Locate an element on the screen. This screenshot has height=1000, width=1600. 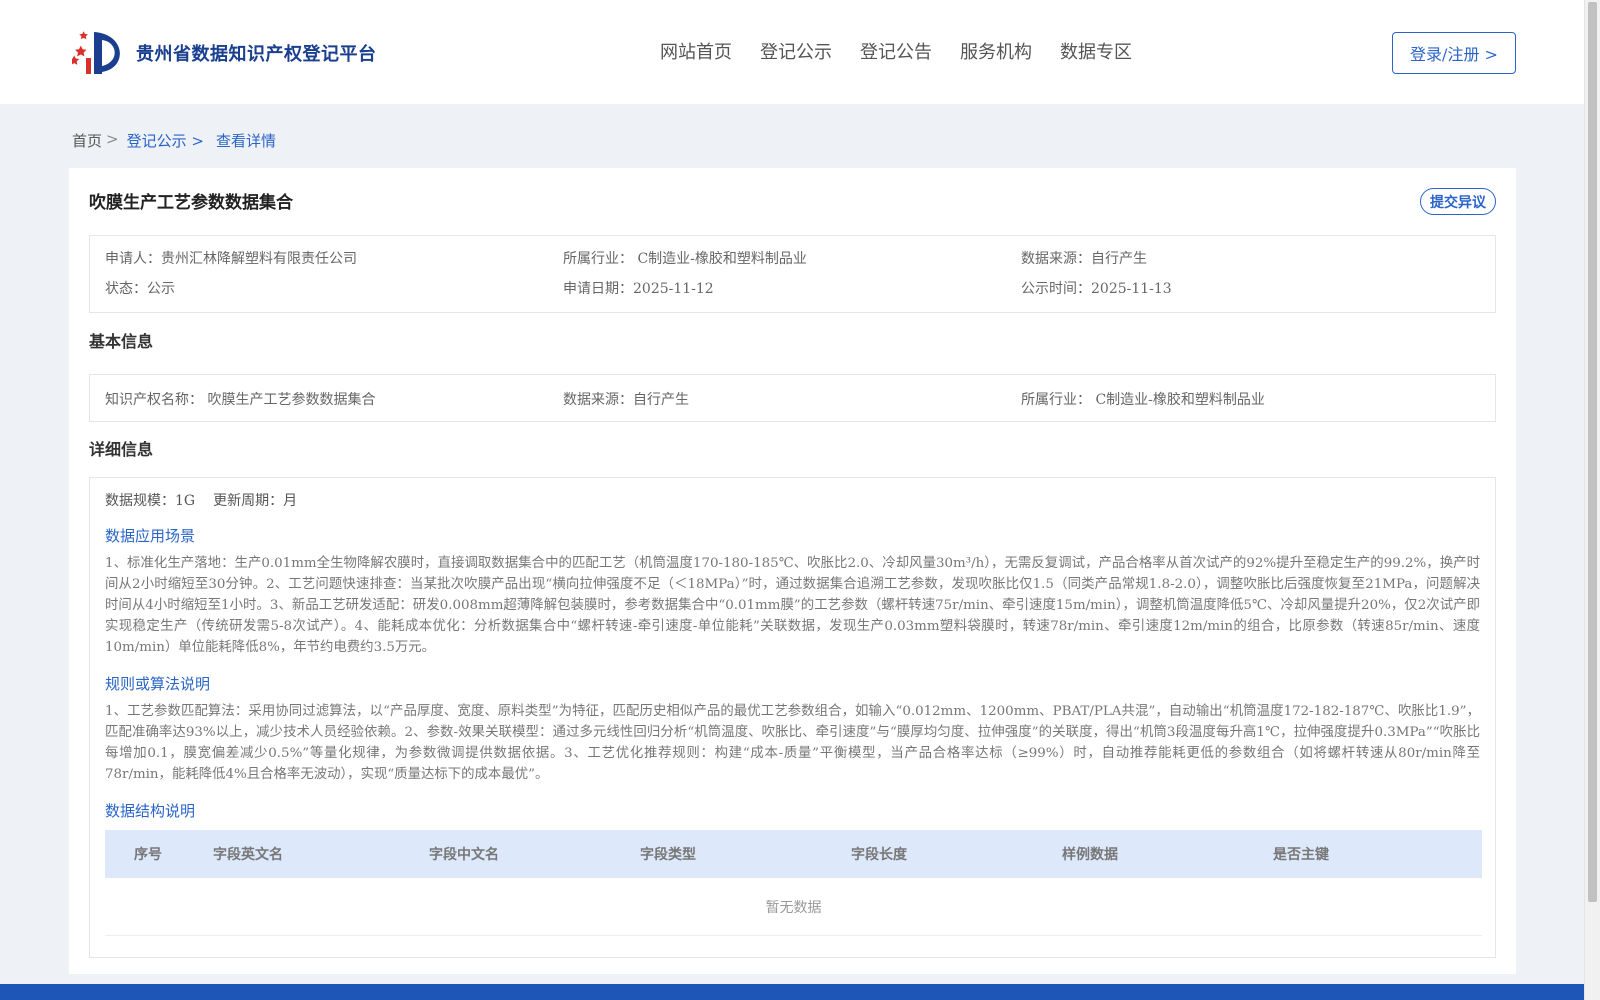
nav-registration-public: 登记公示 is located at coordinates (796, 51).